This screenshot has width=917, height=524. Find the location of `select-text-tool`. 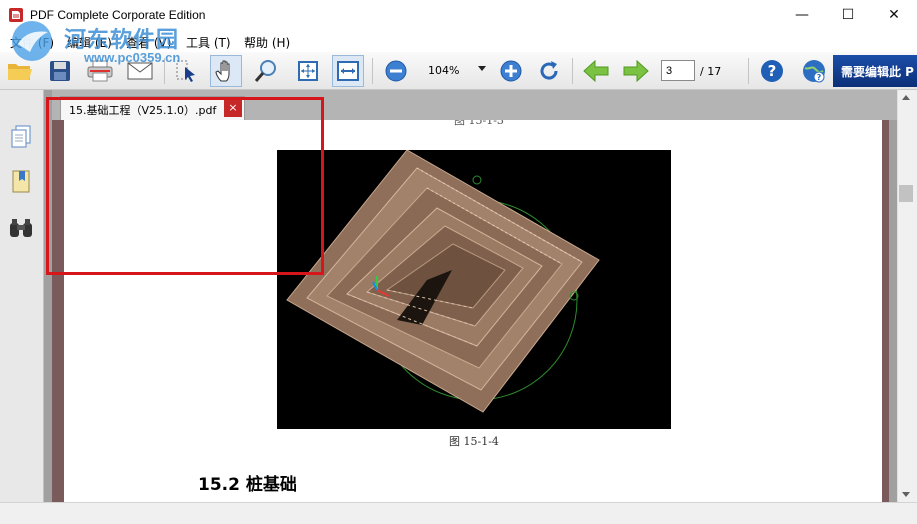

select-text-tool is located at coordinates (186, 71).